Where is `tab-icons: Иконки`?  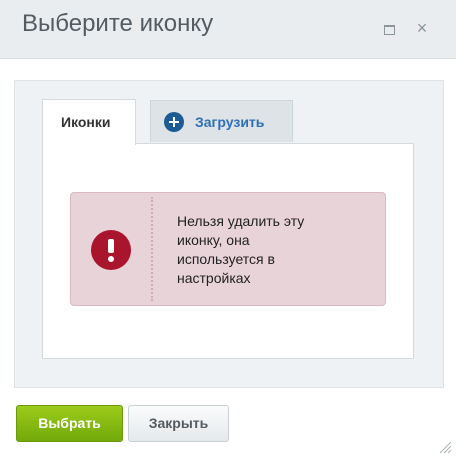
tab-icons: Иконки is located at coordinates (89, 122).